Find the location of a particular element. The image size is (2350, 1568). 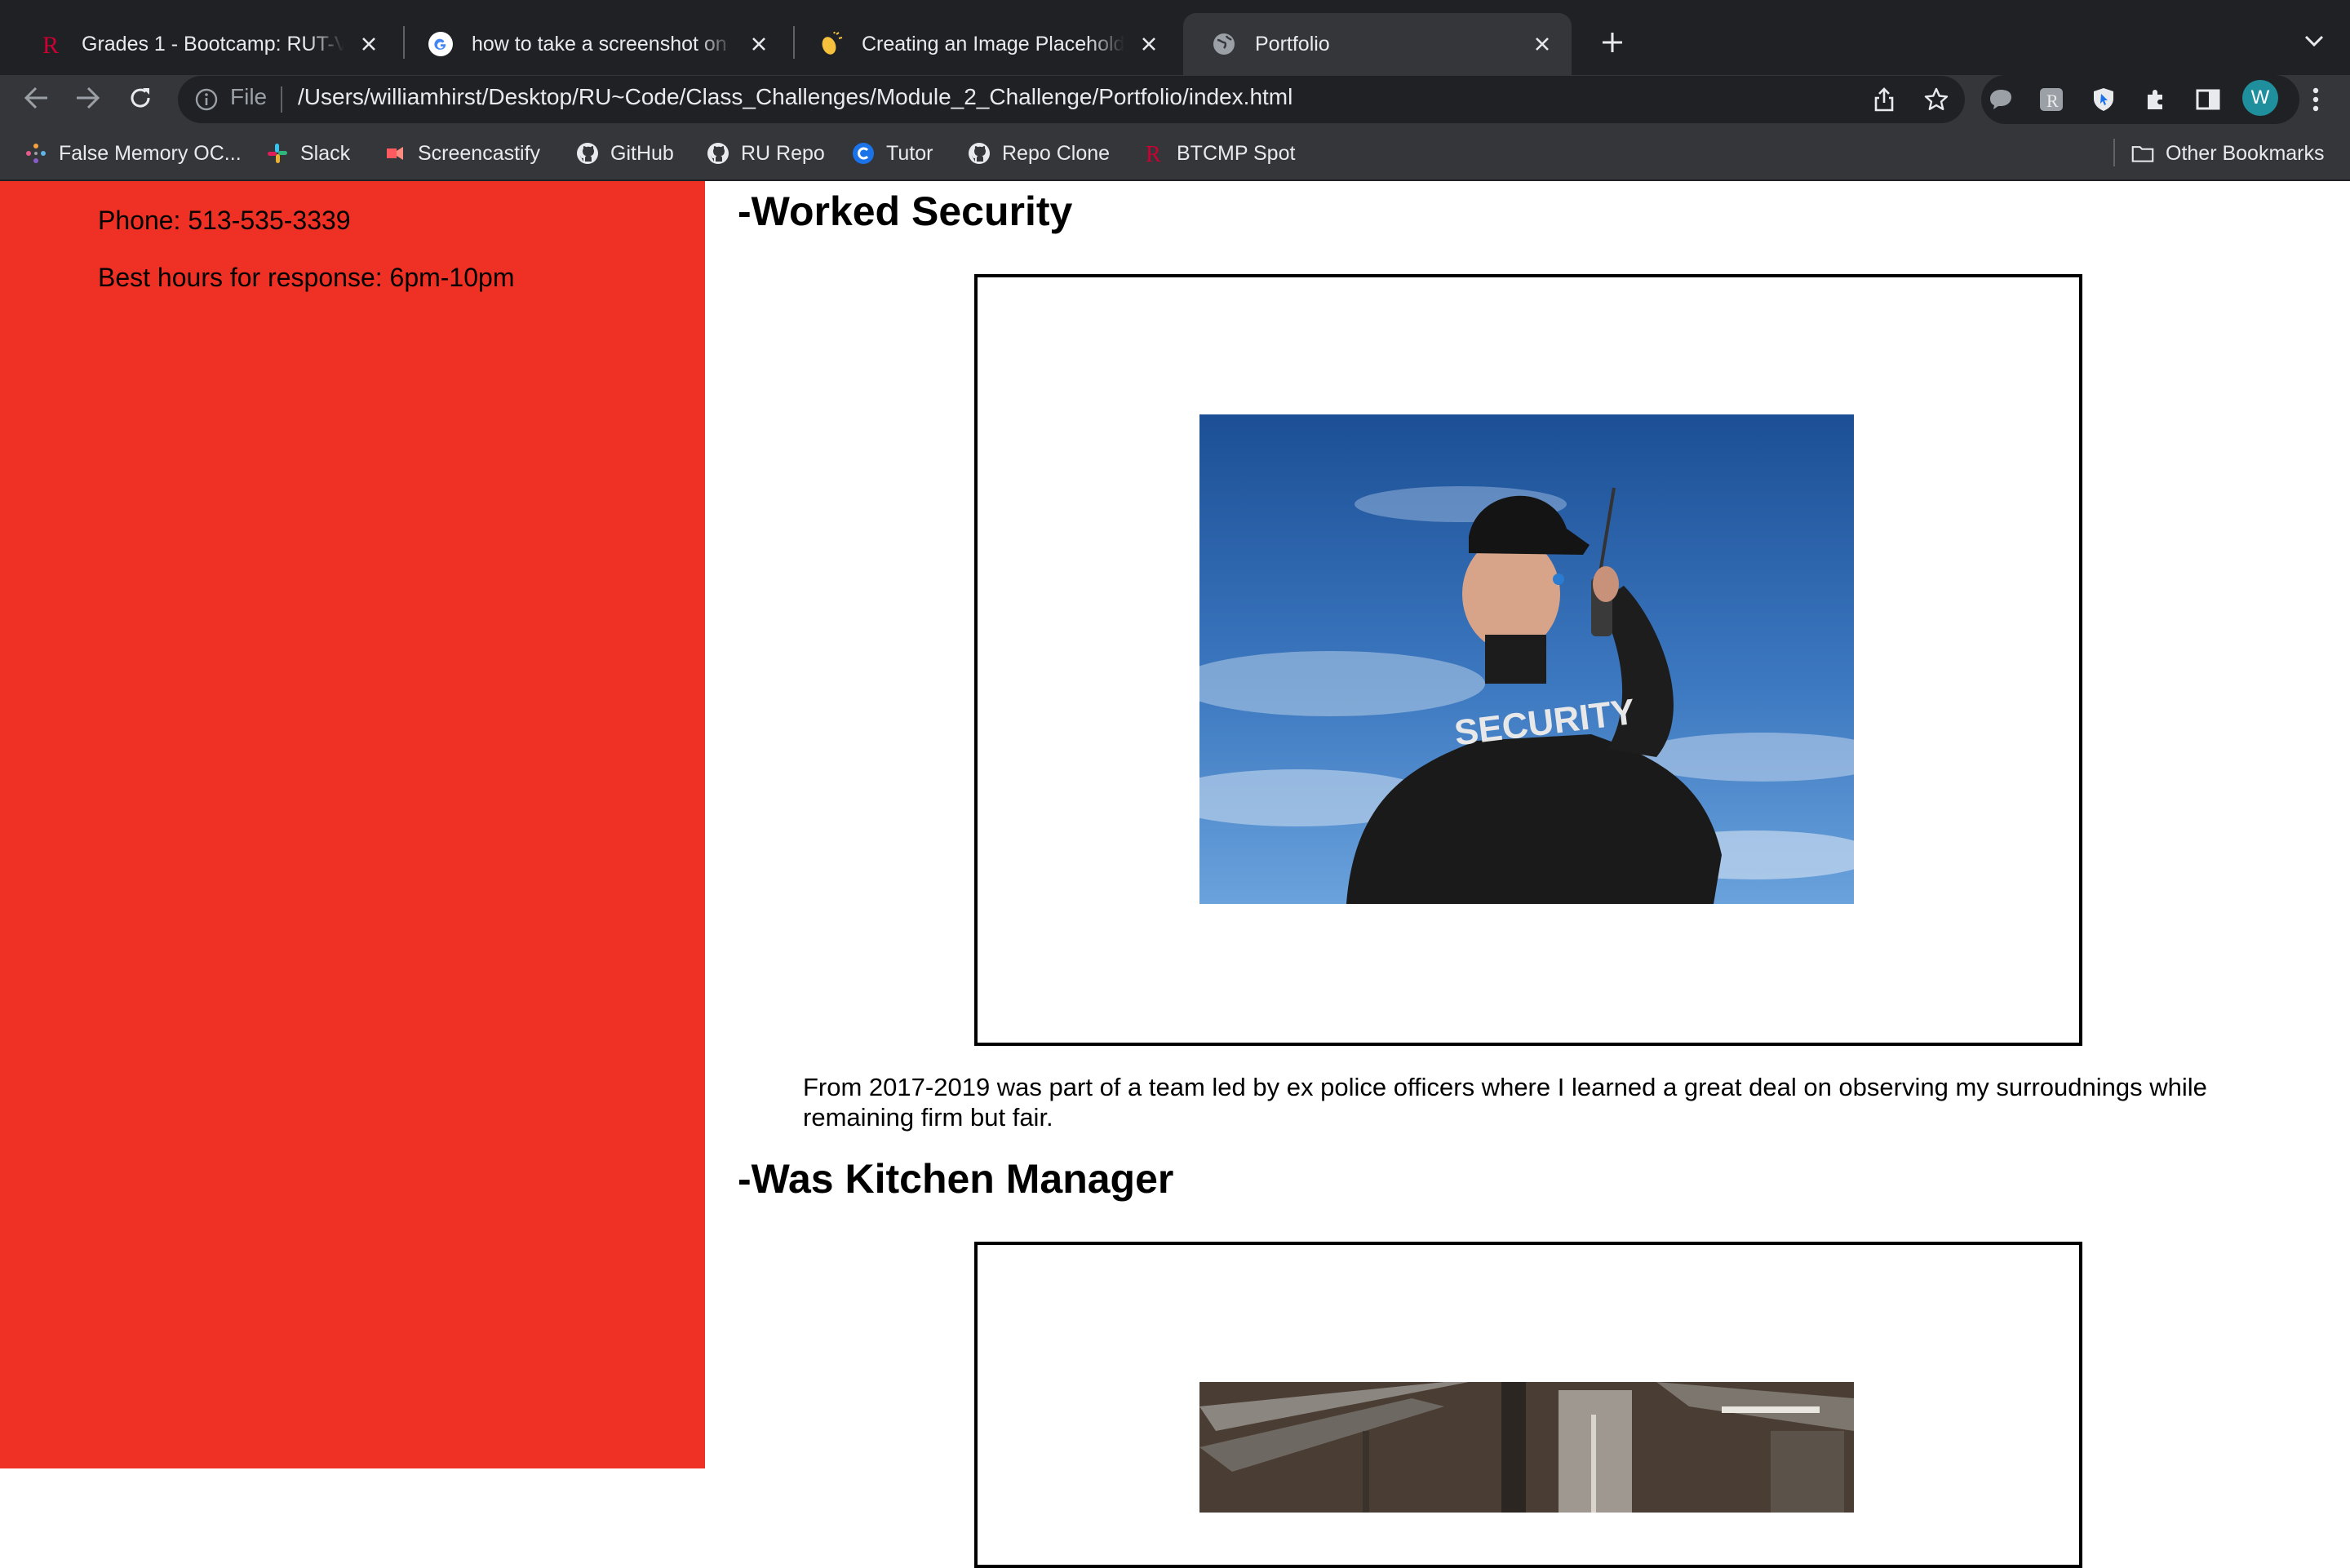

bookmark-ru-repo: RU Repo is located at coordinates (766, 153).